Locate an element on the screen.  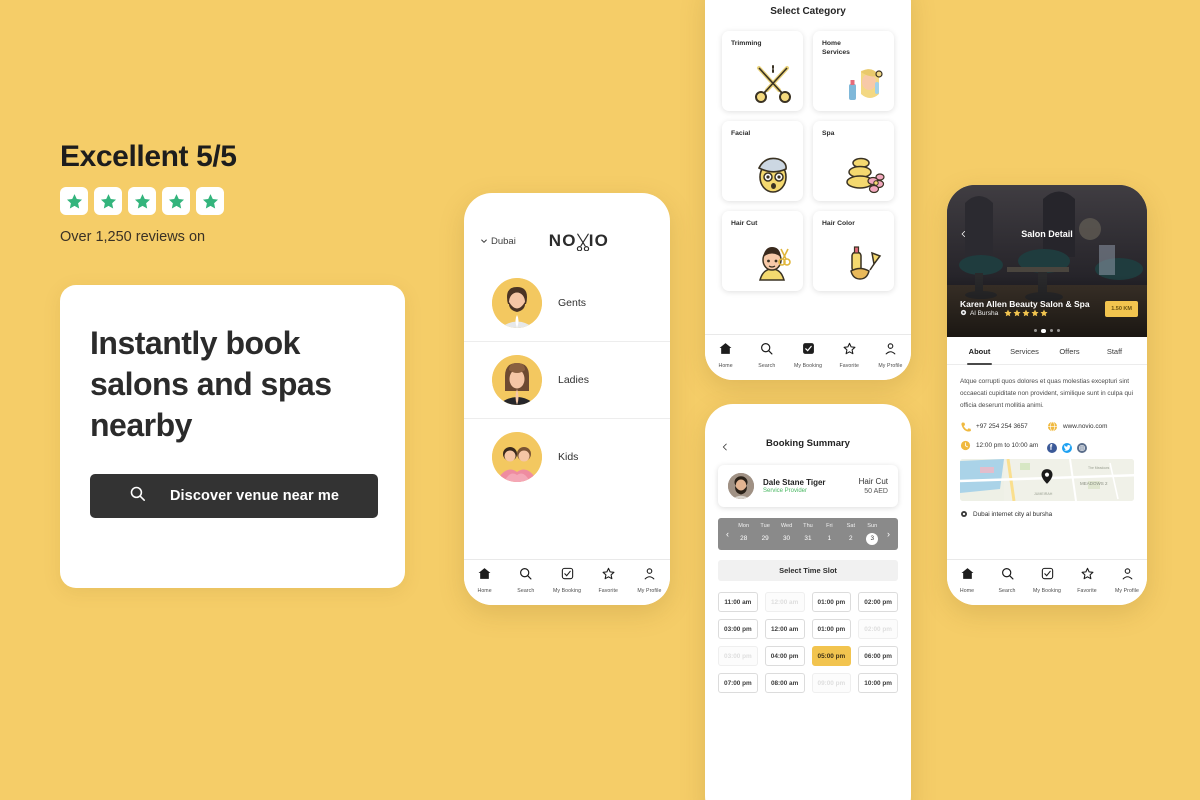
provider-service: Hair Cut is located at coordinates (873, 481).